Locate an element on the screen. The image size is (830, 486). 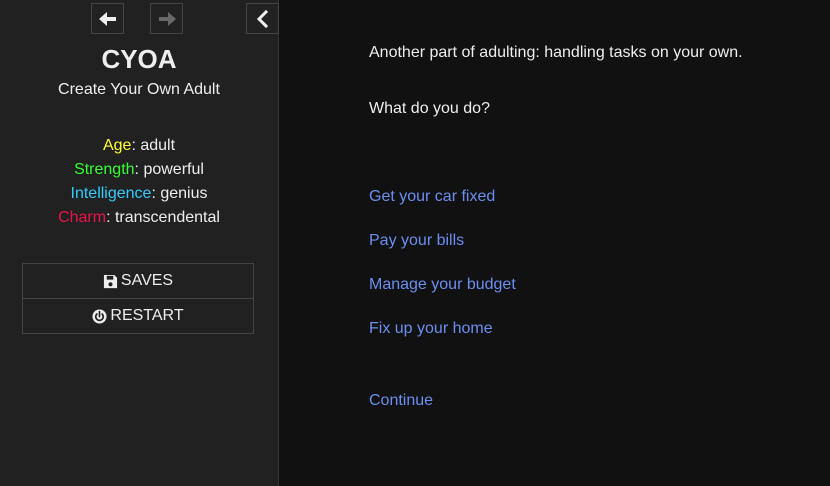
restart-button: RESTART is located at coordinates (138, 315).